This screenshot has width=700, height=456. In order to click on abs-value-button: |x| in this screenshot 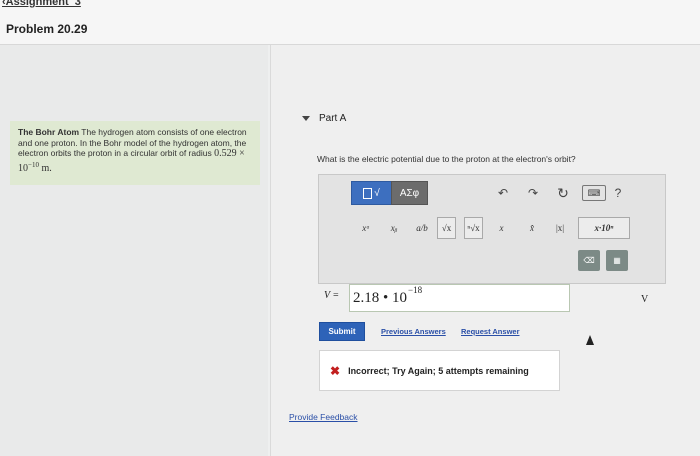, I will do `click(560, 228)`.